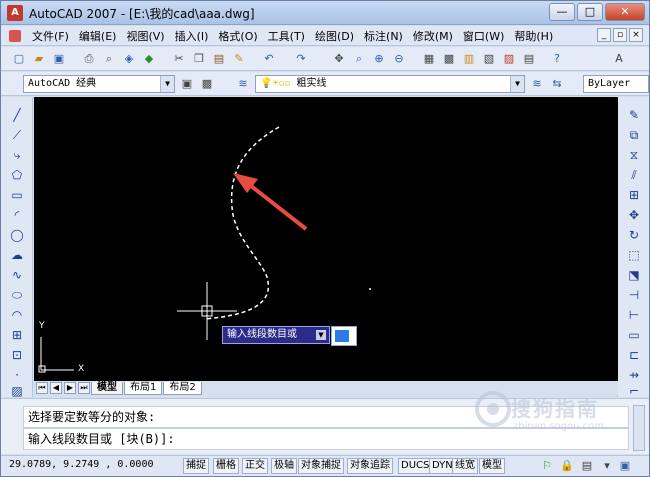 Image resolution: width=650 pixels, height=477 pixels. I want to click on open-file-icon: ▰, so click(39, 59).